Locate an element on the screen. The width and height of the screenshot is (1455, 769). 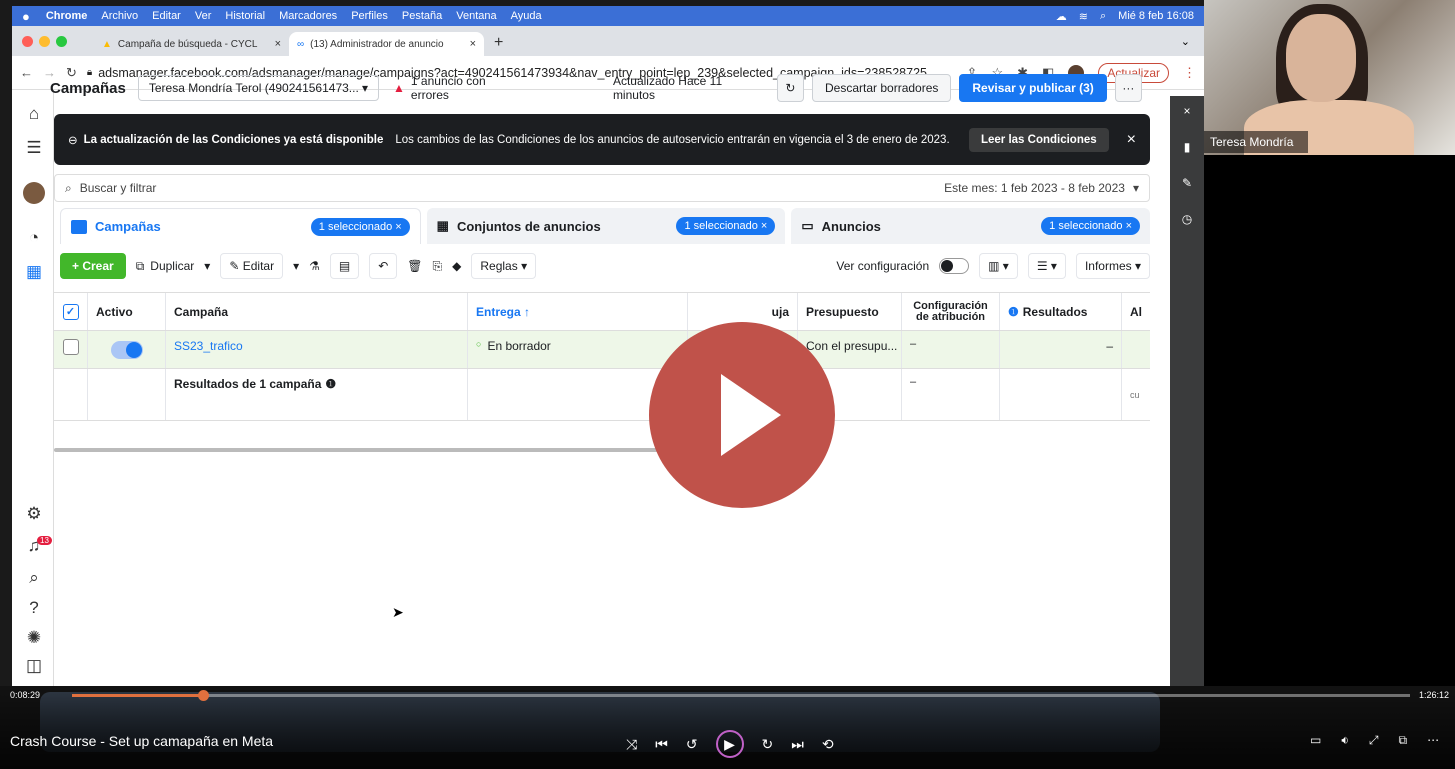
browser-tab-google-ads: ▲ Campaña de búsqueda - CYCL × is located at coordinates (191, 44).